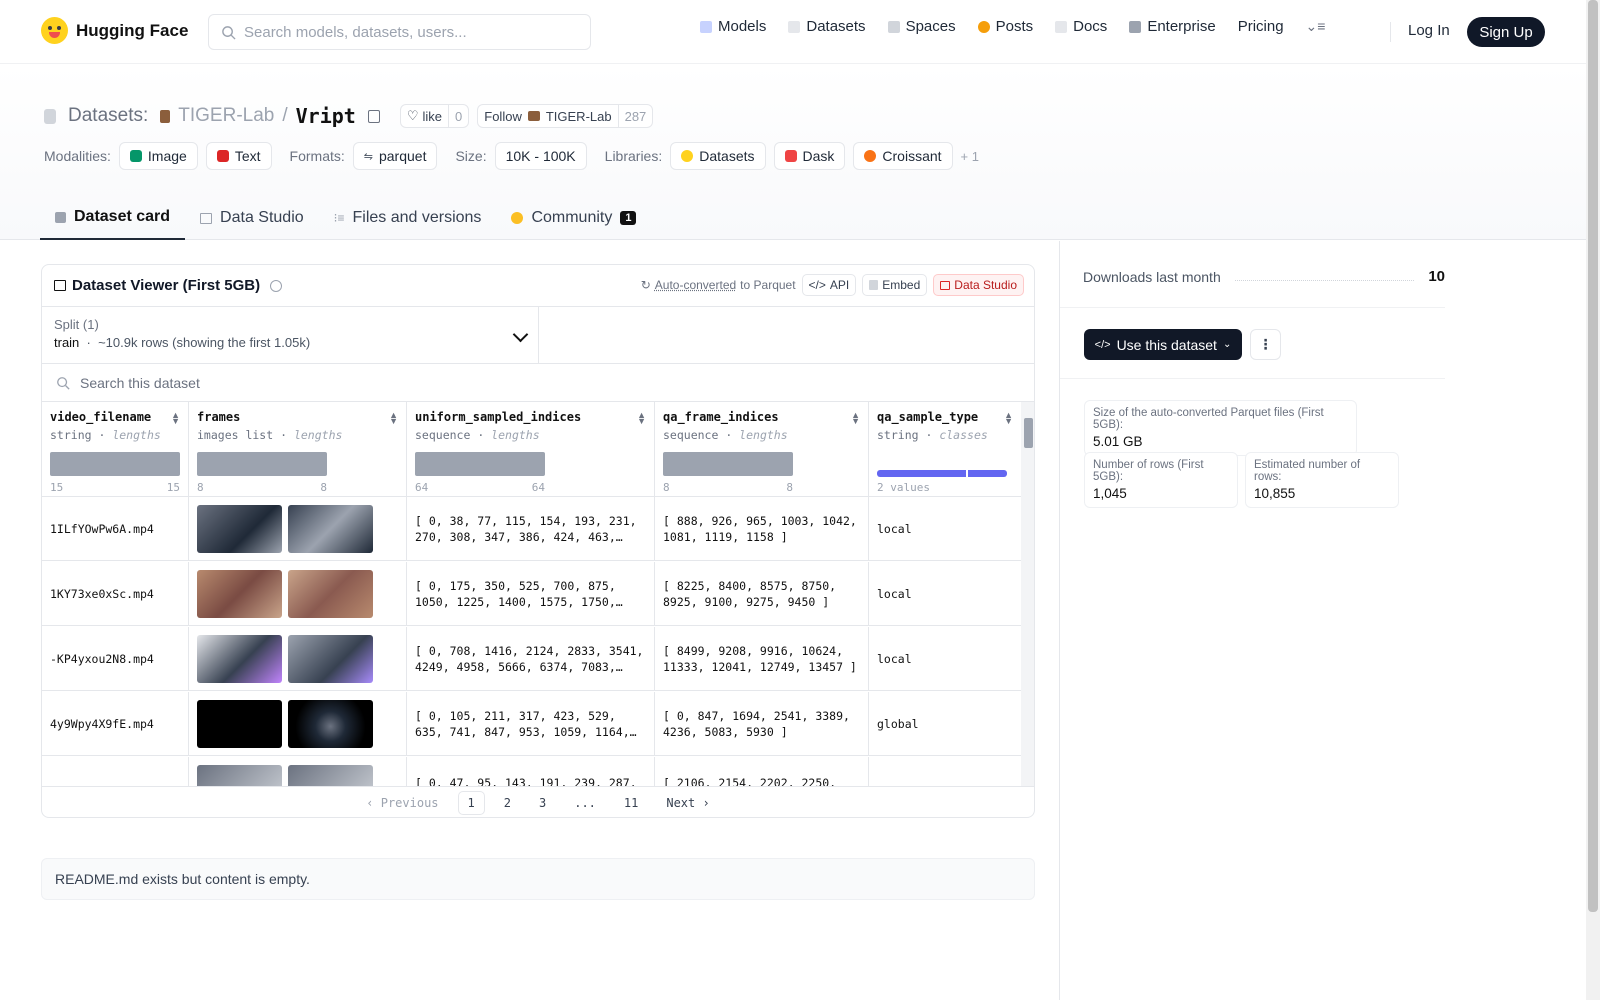 The image size is (1600, 1000). Describe the element at coordinates (573, 218) in the screenshot. I see `tab-community: Community 1` at that location.